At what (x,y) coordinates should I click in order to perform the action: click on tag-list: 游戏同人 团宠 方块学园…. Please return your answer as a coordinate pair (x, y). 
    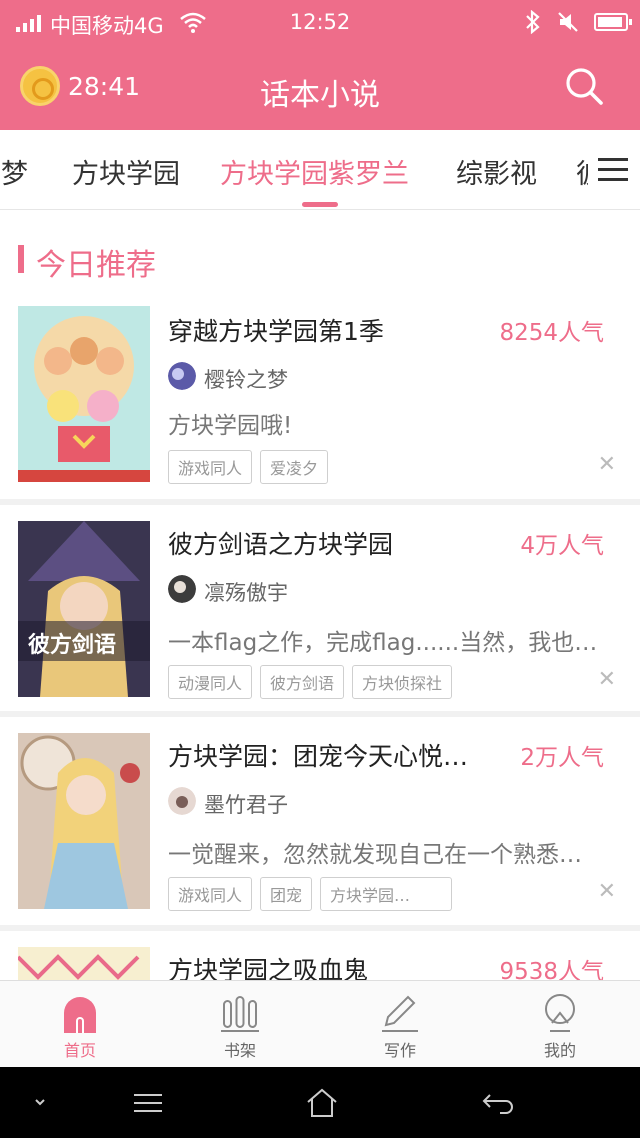
    Looking at the image, I should click on (310, 894).